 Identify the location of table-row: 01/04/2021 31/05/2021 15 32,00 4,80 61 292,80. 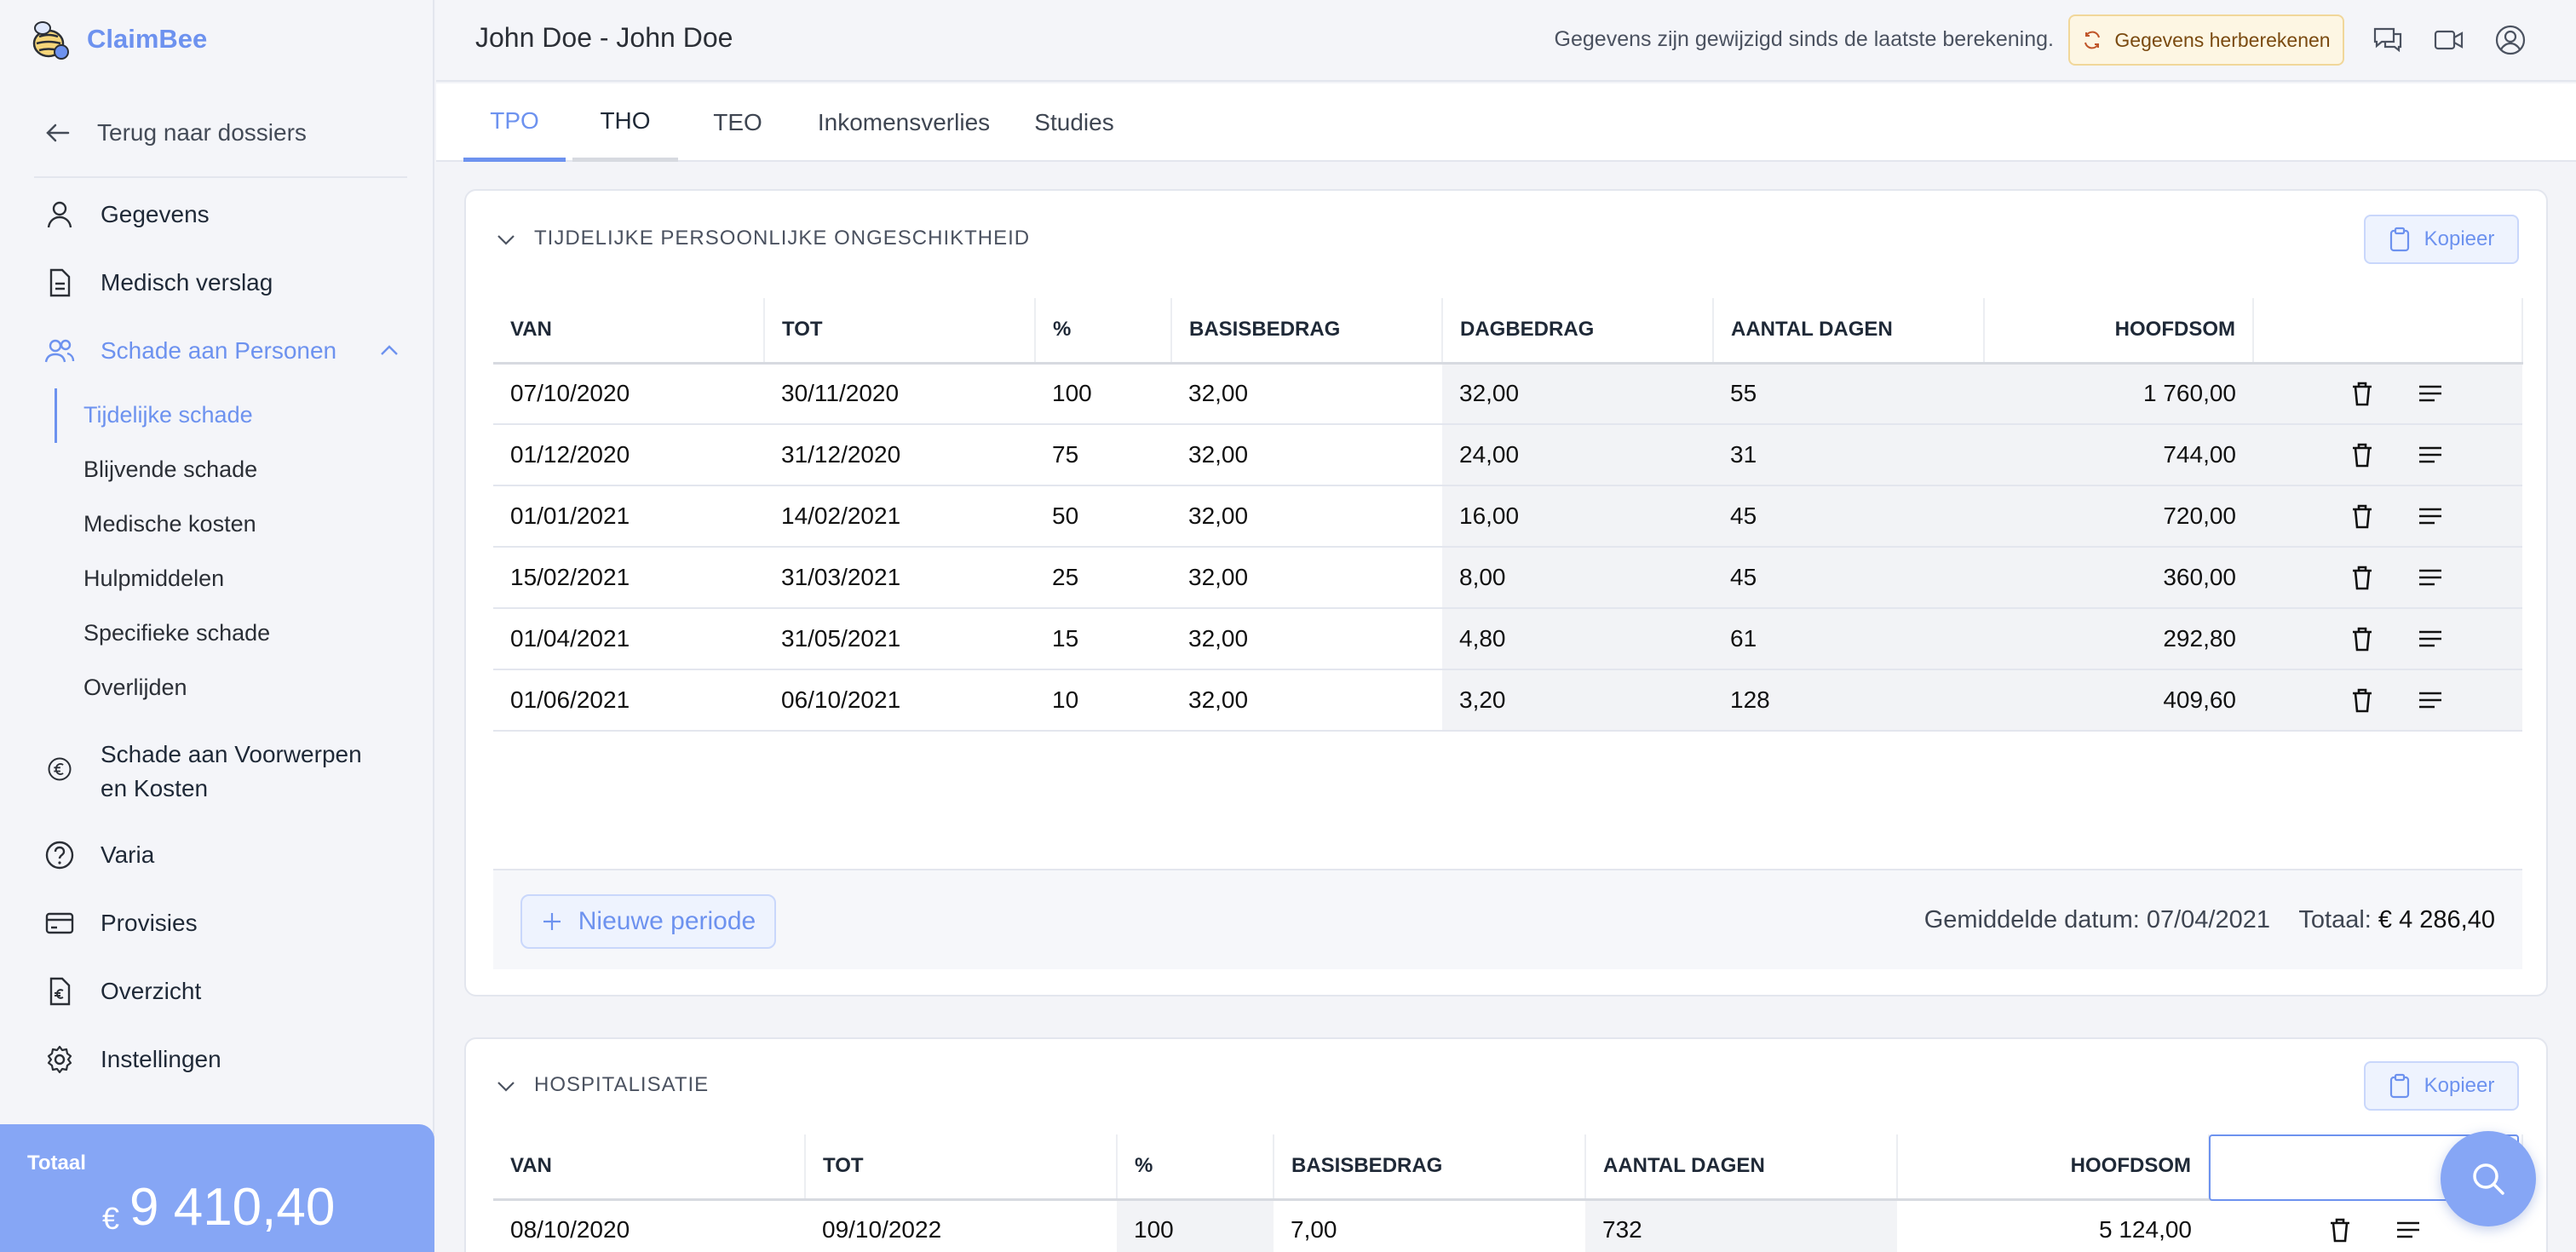
(1508, 639).